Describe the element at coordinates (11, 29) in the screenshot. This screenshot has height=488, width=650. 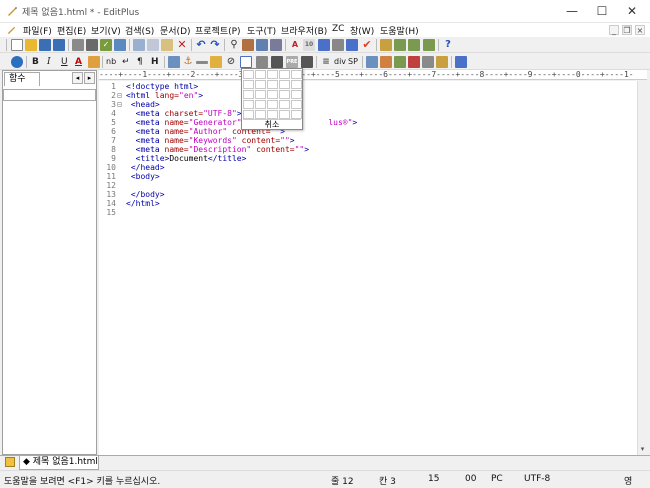
I see `document-menu-icon` at that location.